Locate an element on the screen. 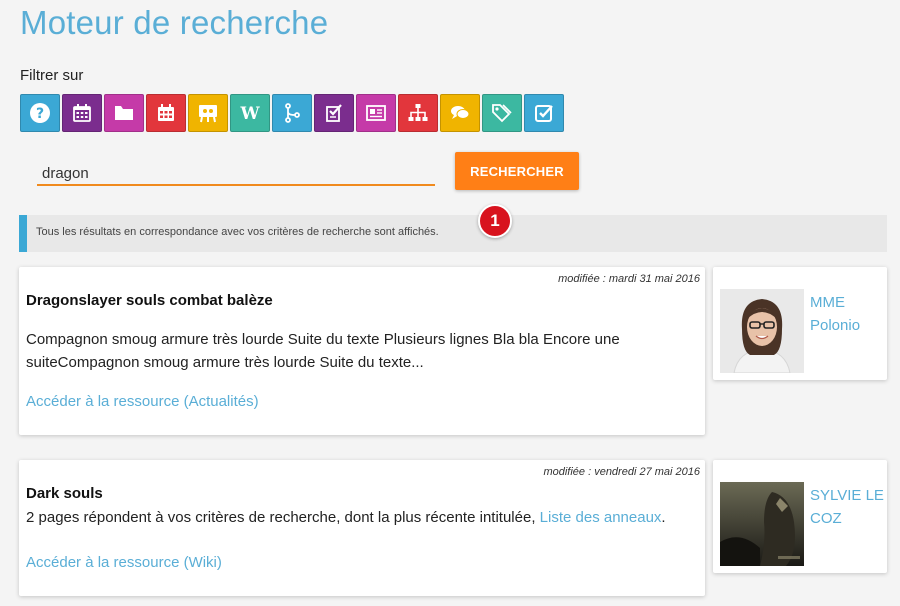 The height and width of the screenshot is (606, 900). result-title: Dragonslayer souls combat balèze is located at coordinates (149, 300).